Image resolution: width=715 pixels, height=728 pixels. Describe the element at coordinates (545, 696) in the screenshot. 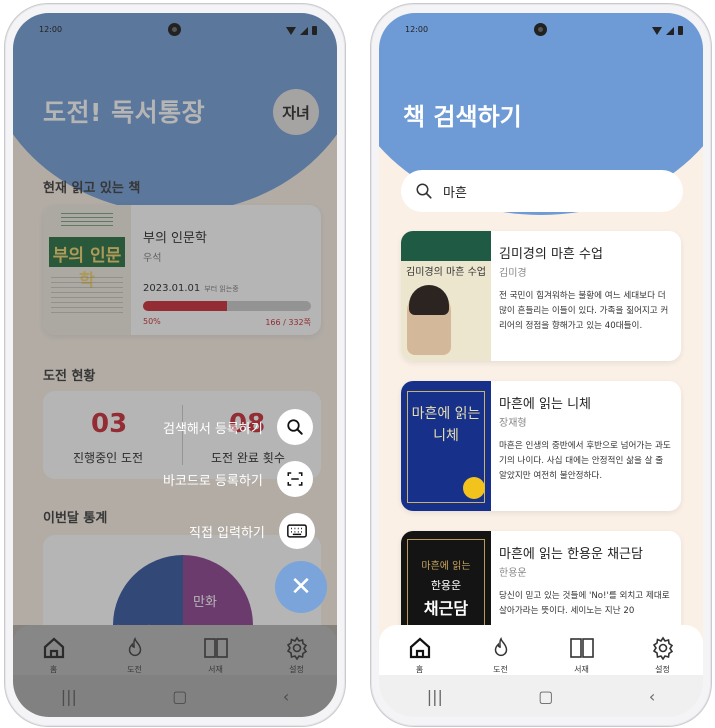

I see `home-button-icon: ▢` at that location.